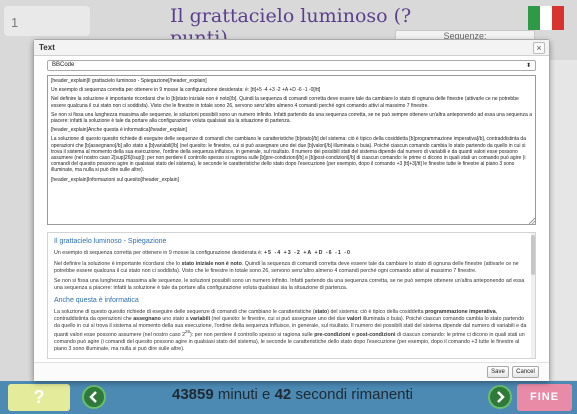 The width and height of the screenshot is (577, 414). I want to click on previous-button, so click(94, 397).